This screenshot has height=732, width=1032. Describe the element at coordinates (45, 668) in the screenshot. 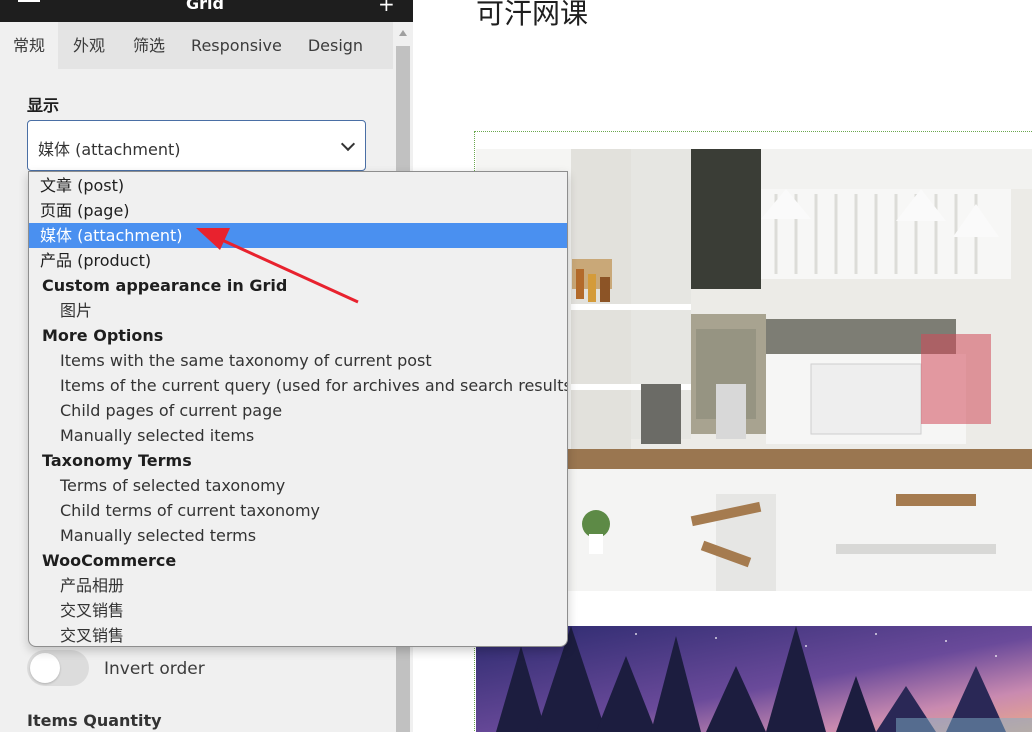

I see `toggle-knob` at that location.